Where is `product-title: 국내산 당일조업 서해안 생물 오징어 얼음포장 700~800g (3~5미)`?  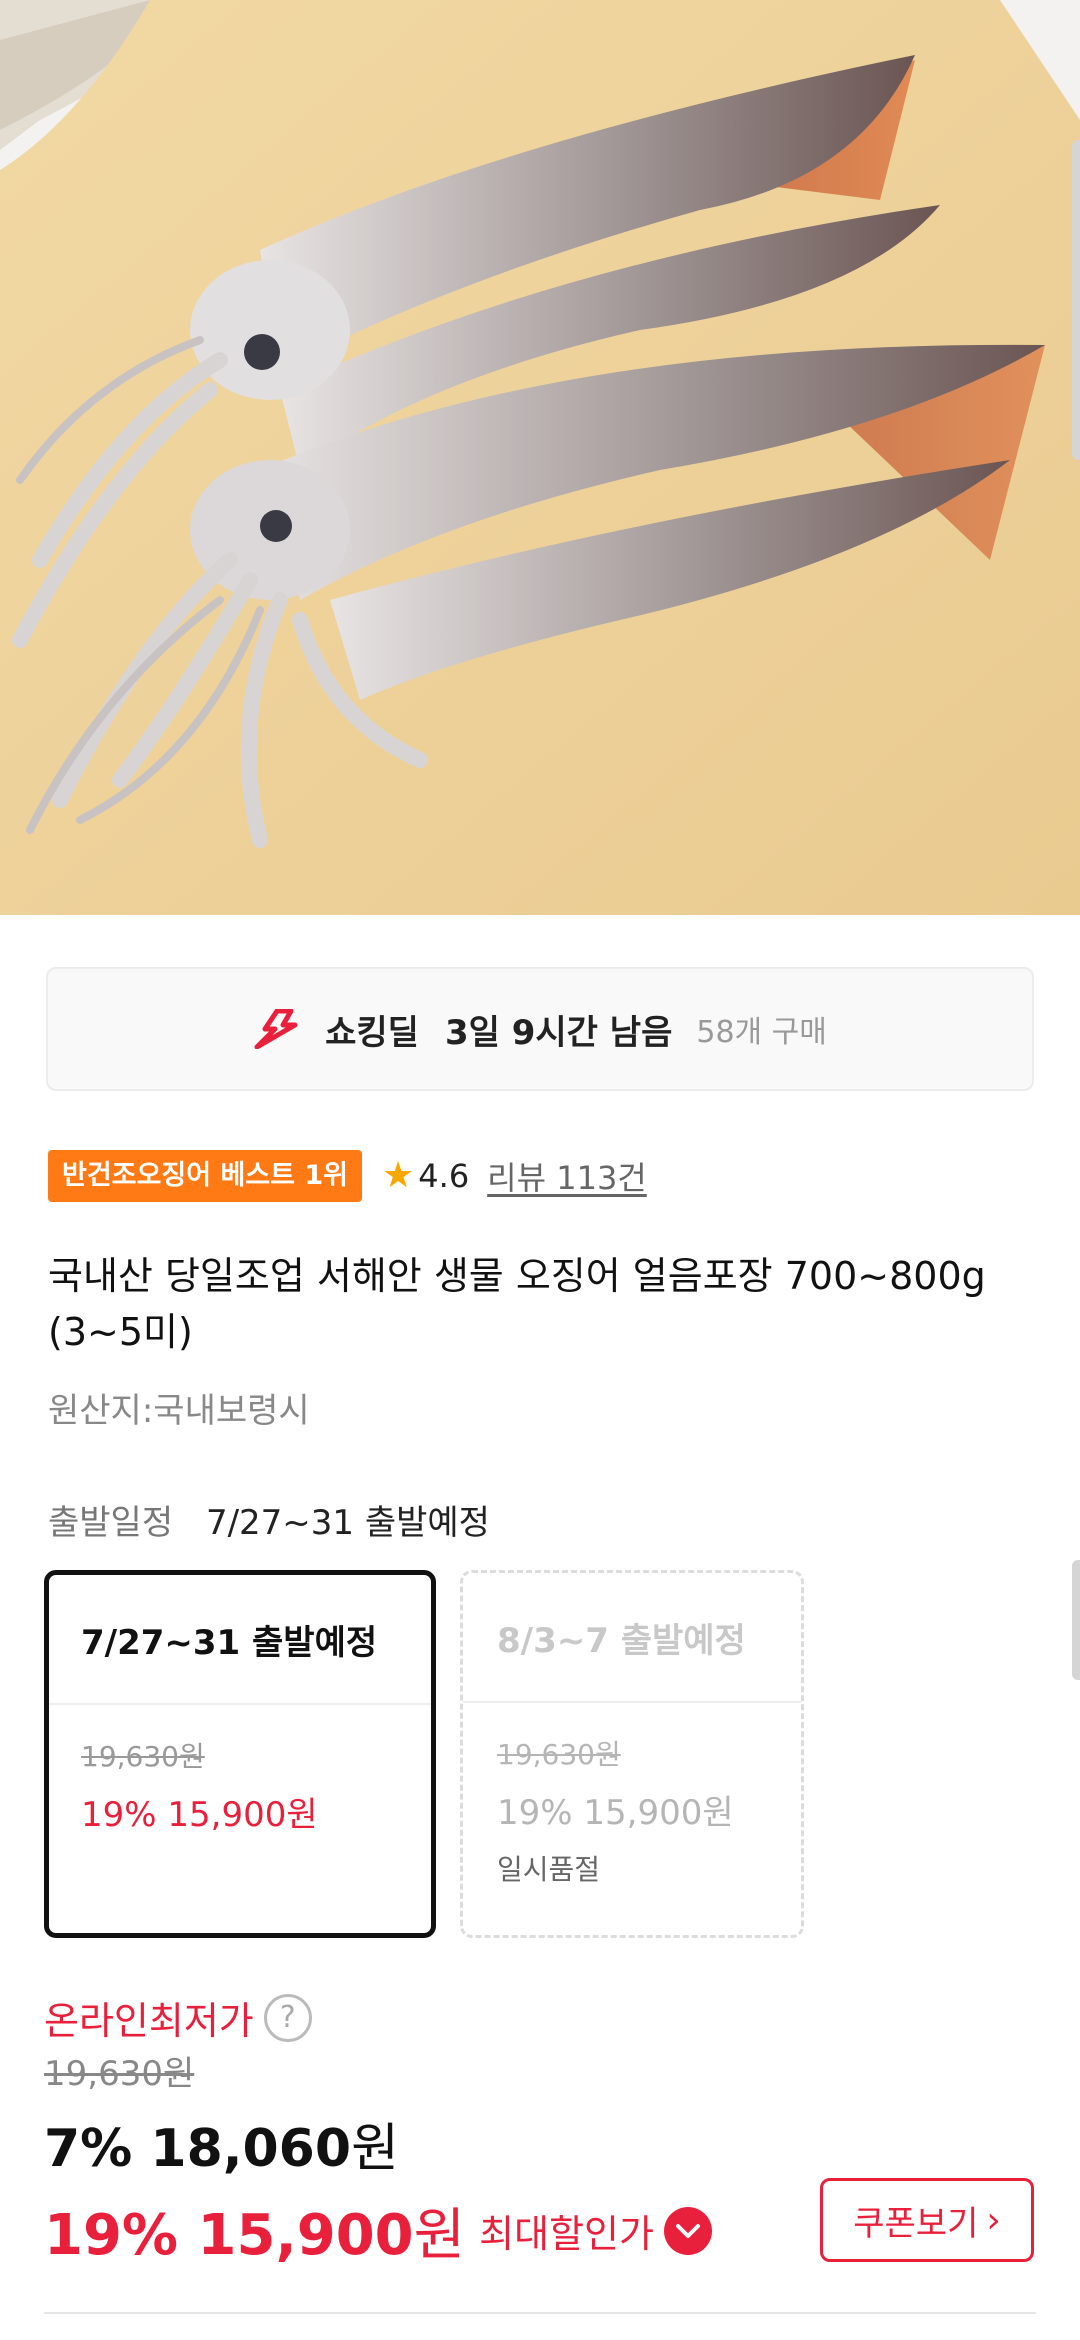 product-title: 국내산 당일조업 서해안 생물 오징어 얼음포장 700~800g (3~5미) is located at coordinates (517, 1304).